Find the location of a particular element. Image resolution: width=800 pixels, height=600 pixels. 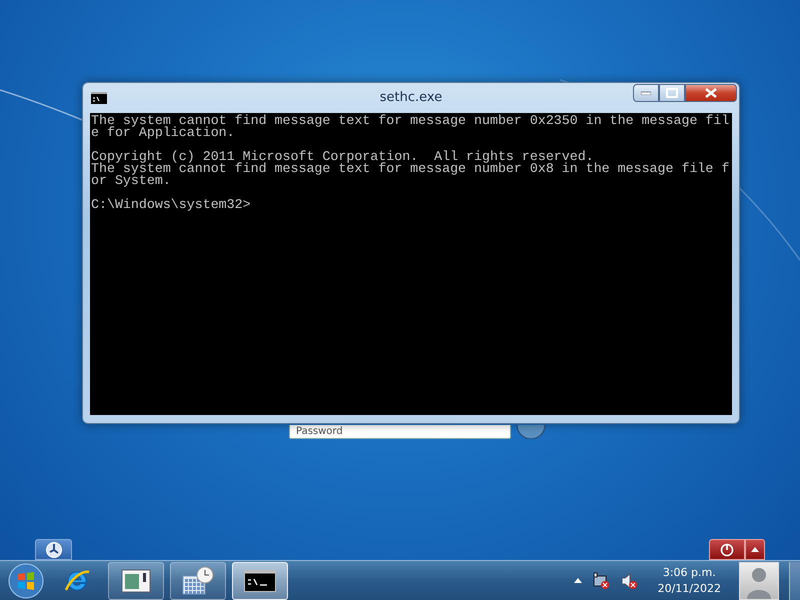

close-icon is located at coordinates (711, 93).